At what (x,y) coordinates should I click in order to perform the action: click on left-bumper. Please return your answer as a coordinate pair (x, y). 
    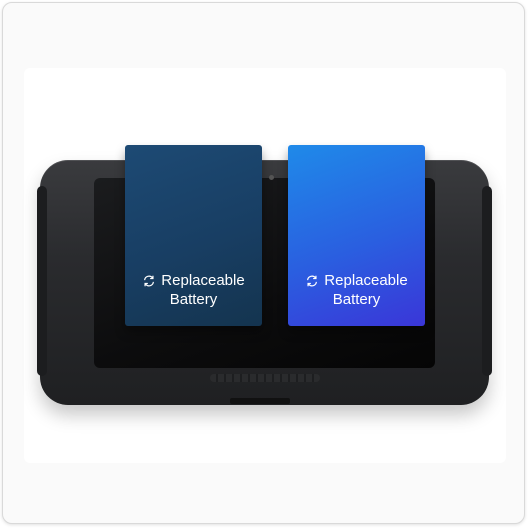
    Looking at the image, I should click on (42, 281).